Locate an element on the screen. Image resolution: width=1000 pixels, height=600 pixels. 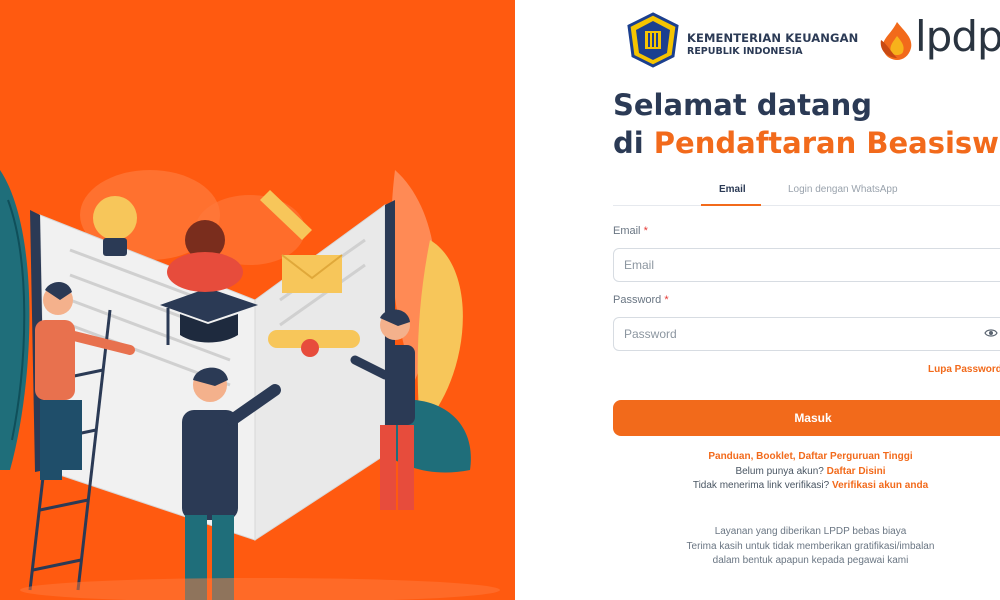
login-button: Masuk is located at coordinates (806, 418).